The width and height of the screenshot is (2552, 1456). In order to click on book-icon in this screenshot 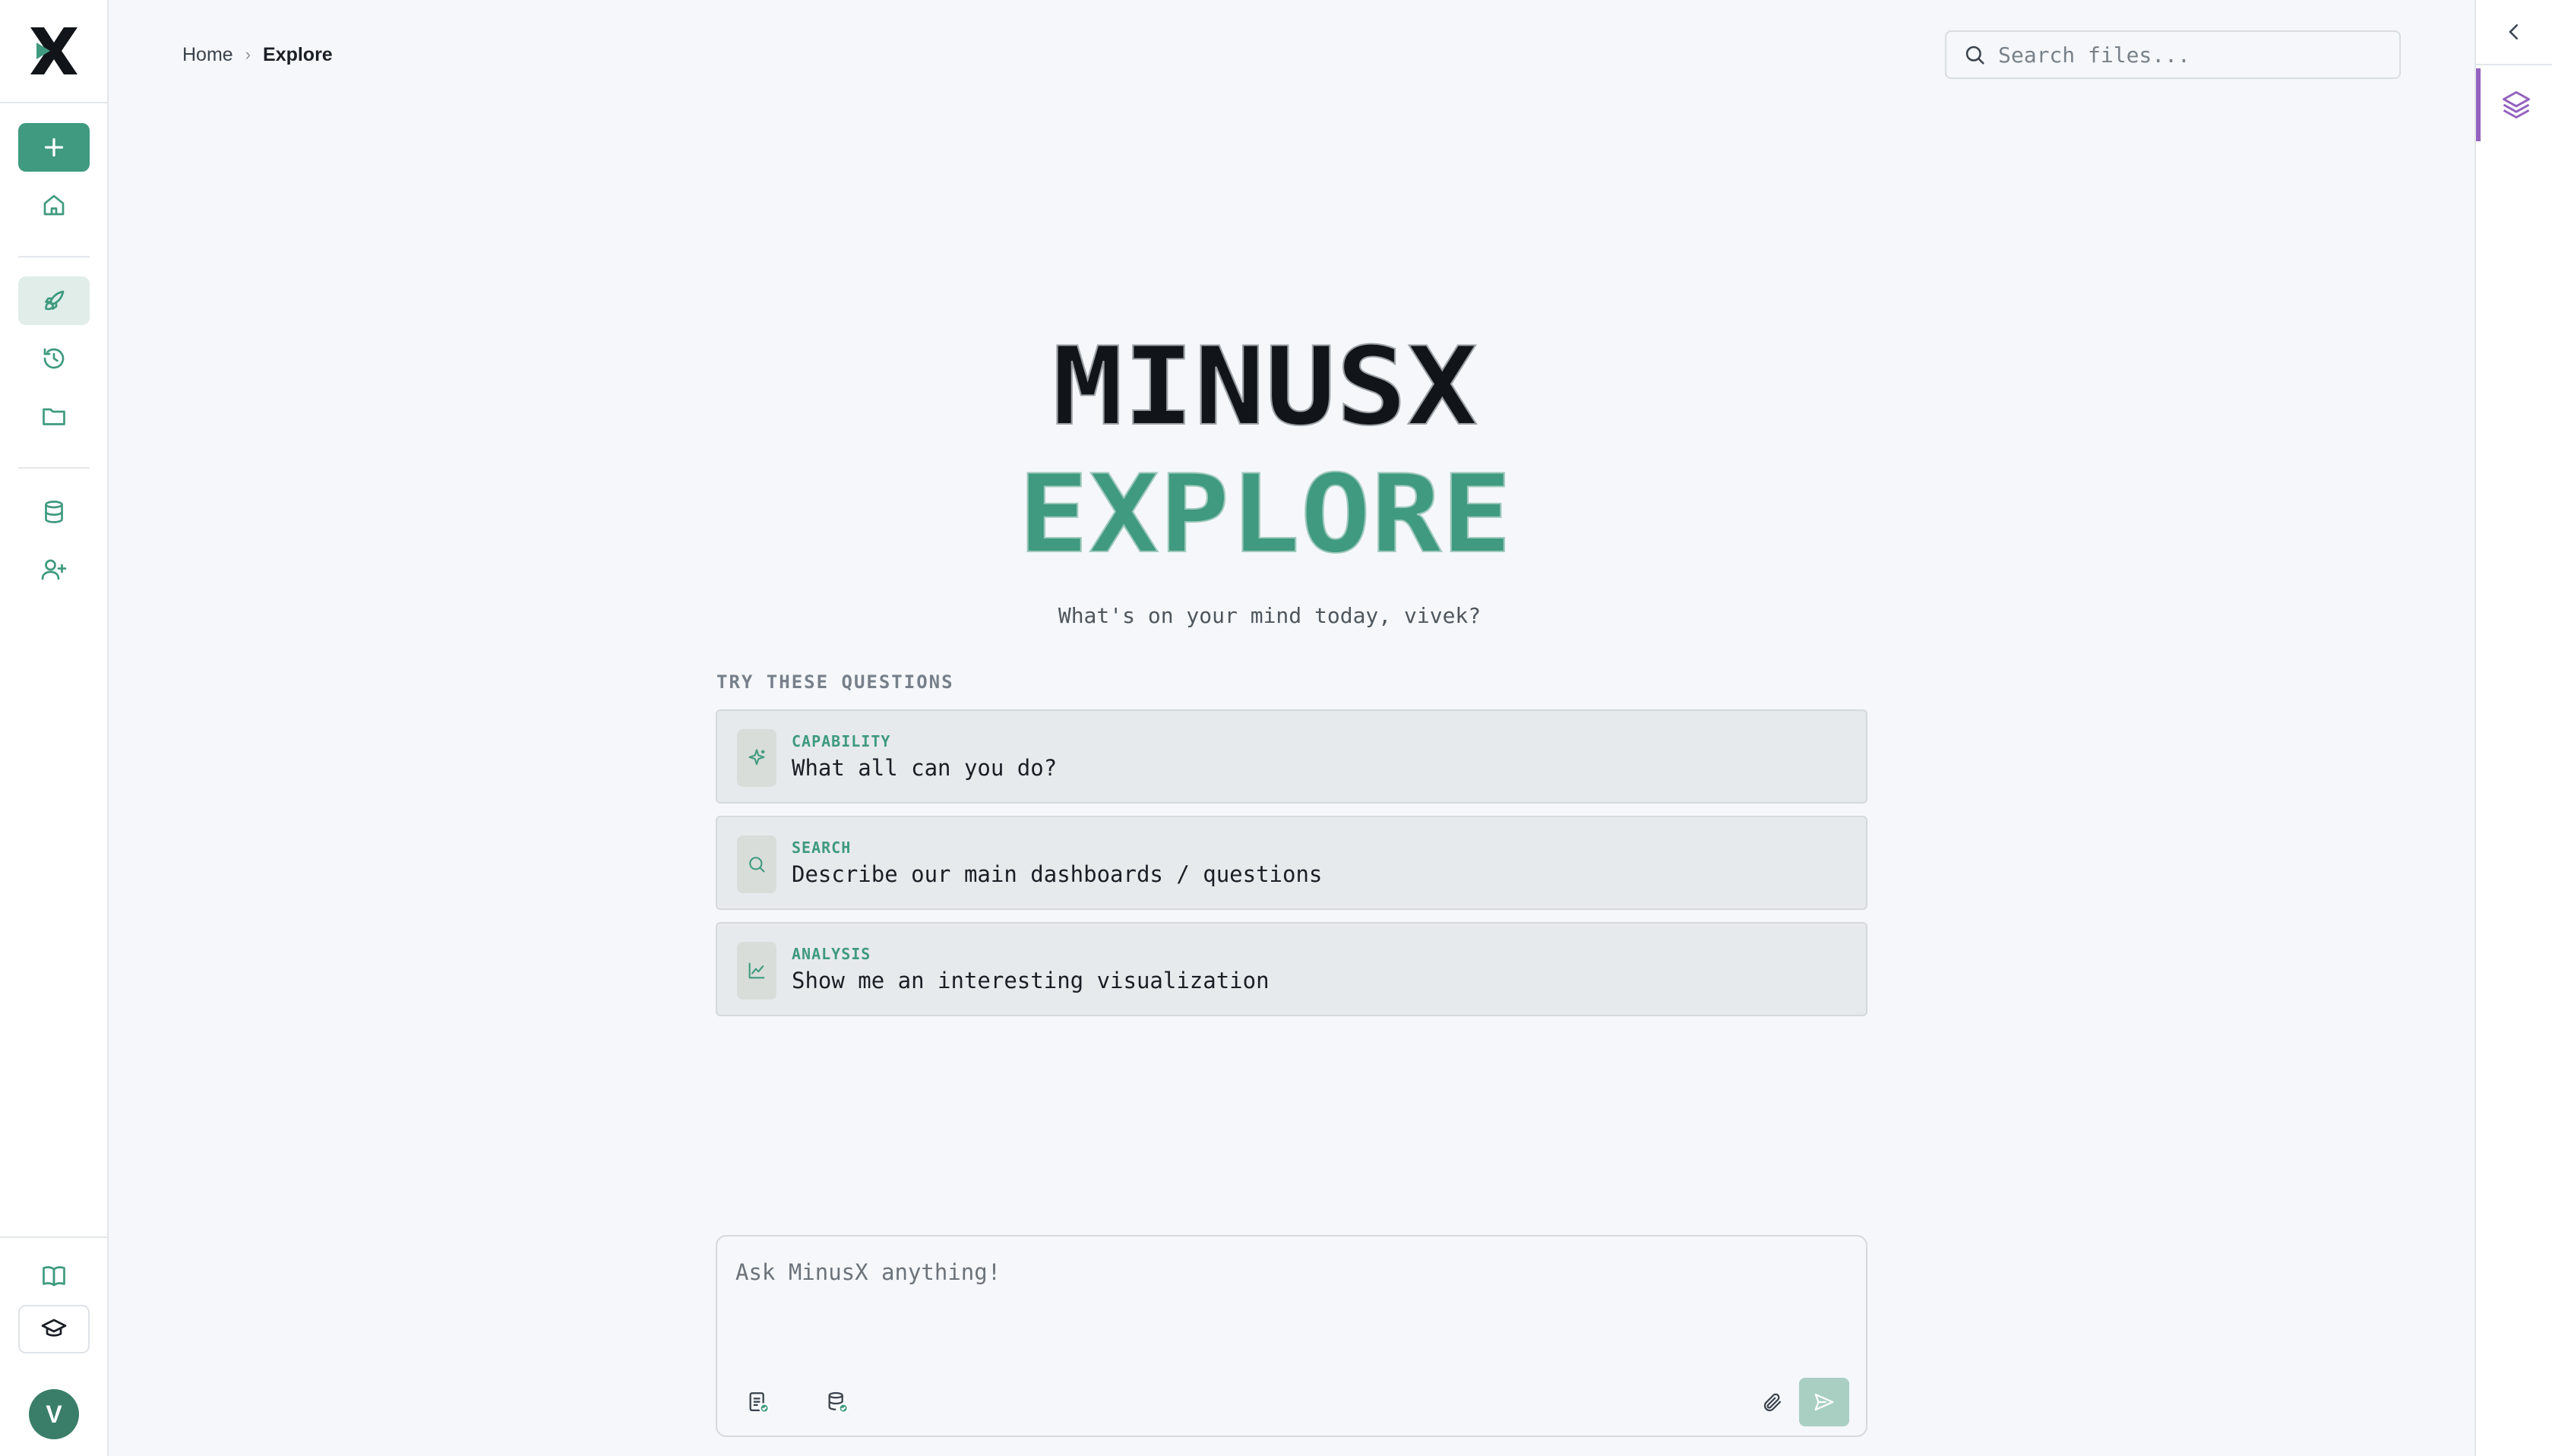, I will do `click(54, 1276)`.